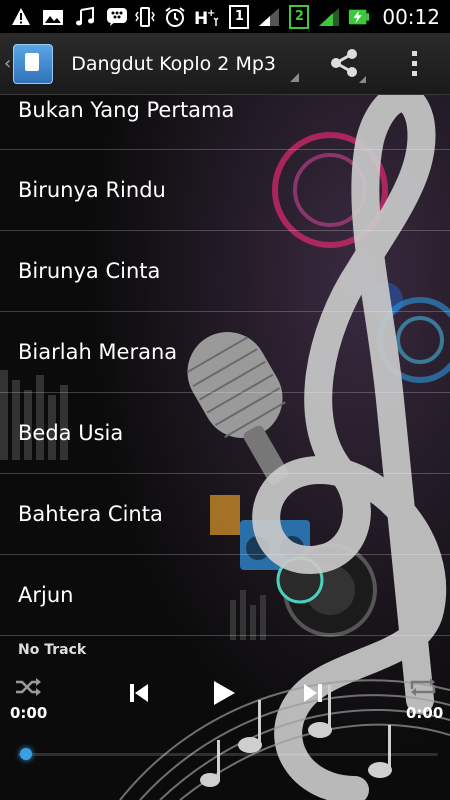  Describe the element at coordinates (117, 17) in the screenshot. I see `bbm-icon` at that location.